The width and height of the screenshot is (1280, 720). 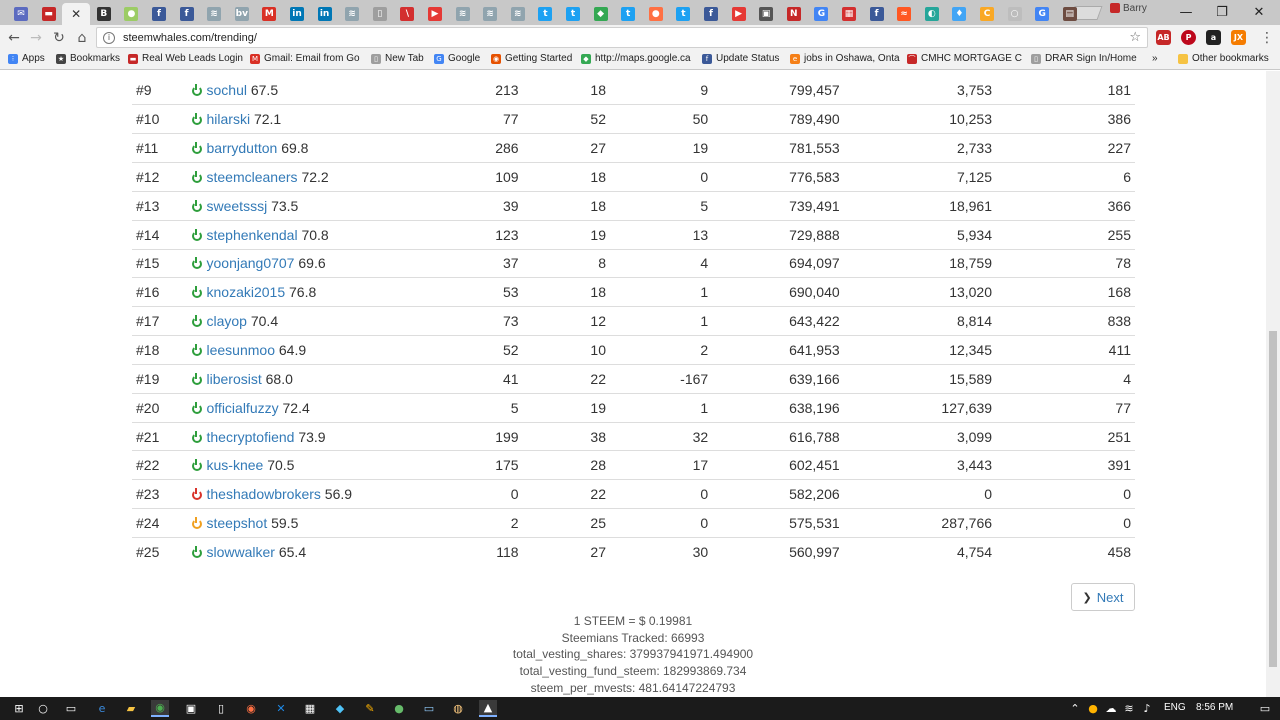 What do you see at coordinates (269, 14) in the screenshot?
I see `browser-tab: M` at bounding box center [269, 14].